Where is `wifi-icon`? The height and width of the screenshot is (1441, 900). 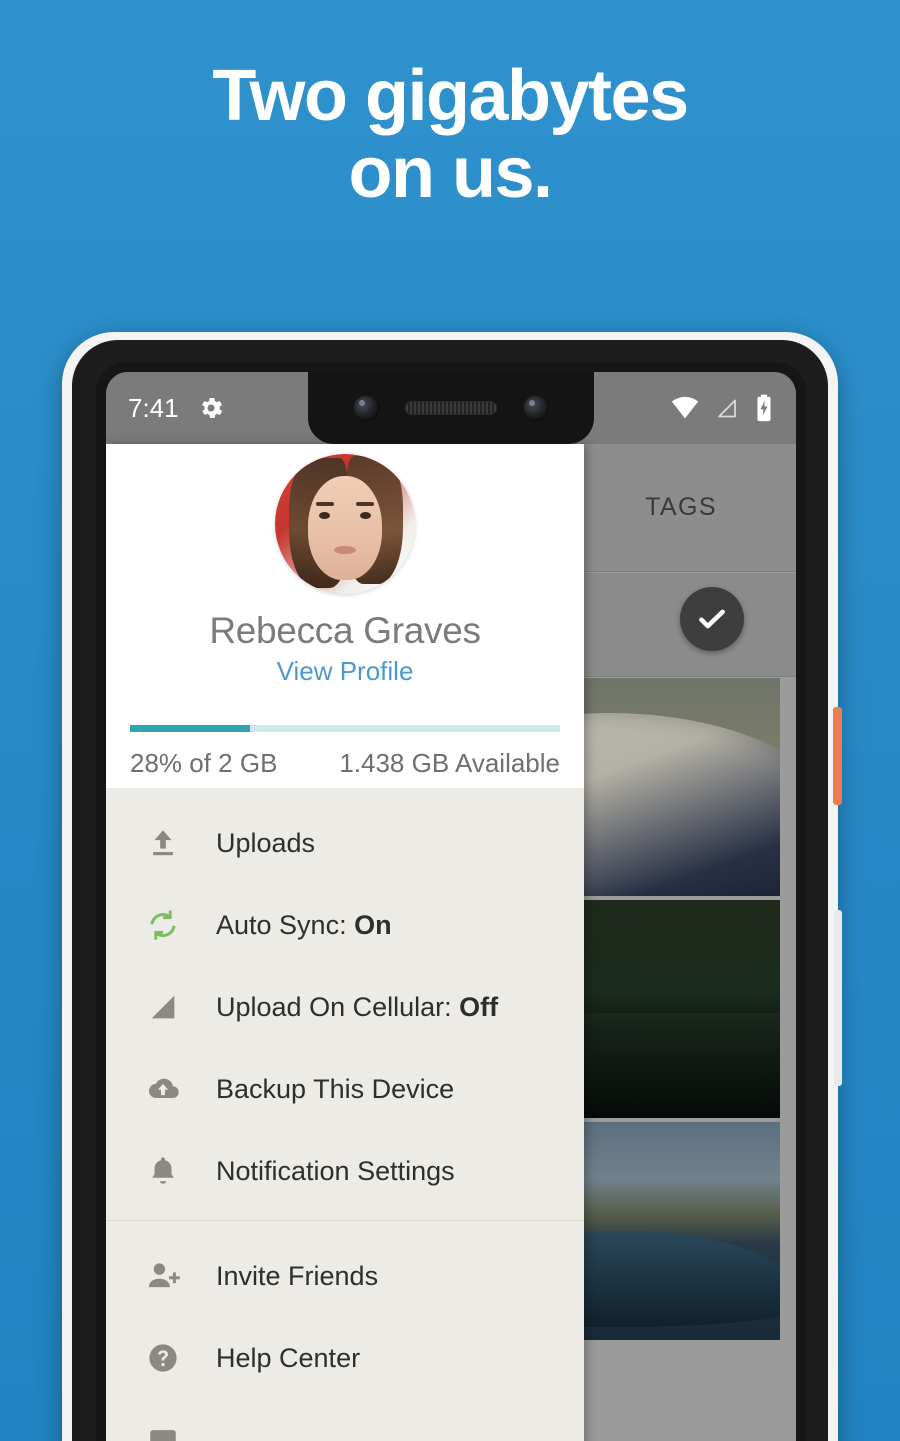 wifi-icon is located at coordinates (685, 408).